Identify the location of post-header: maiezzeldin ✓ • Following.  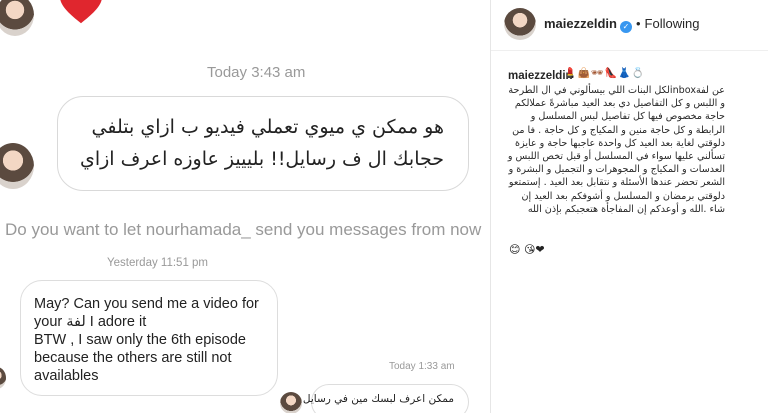
(629, 25).